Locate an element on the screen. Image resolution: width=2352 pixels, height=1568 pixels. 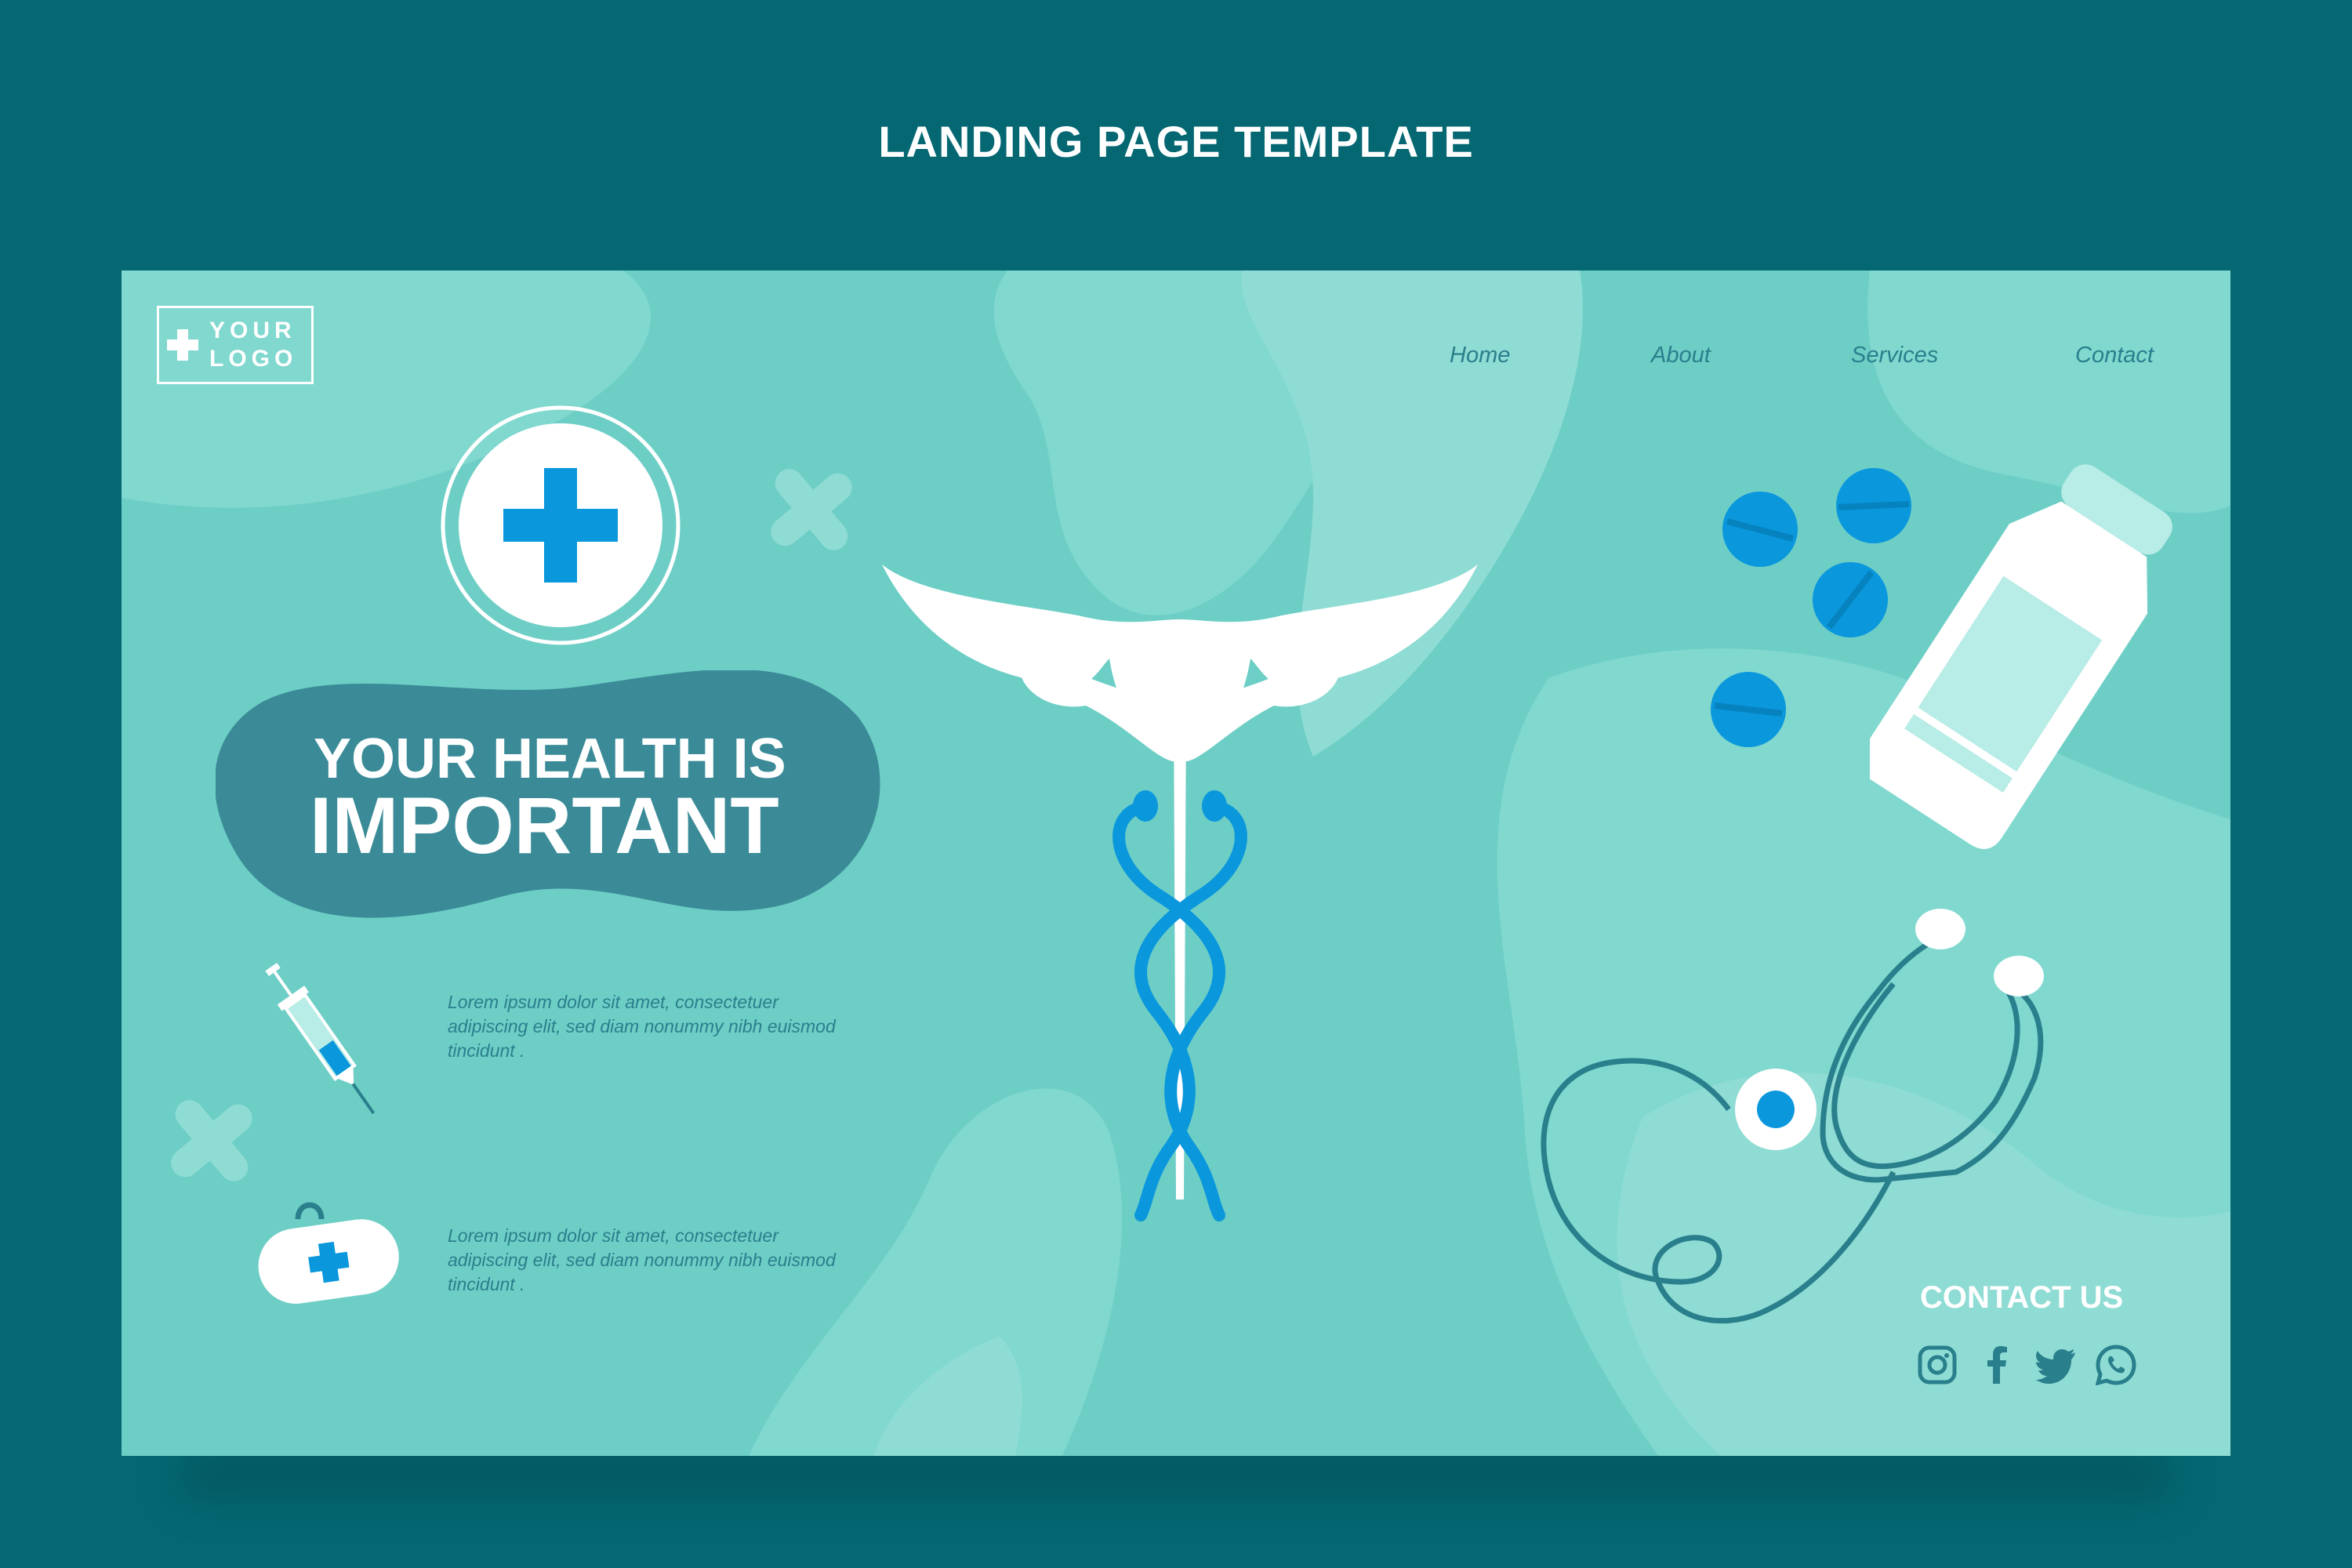
nav-contact-link: Contact is located at coordinates (2114, 355).